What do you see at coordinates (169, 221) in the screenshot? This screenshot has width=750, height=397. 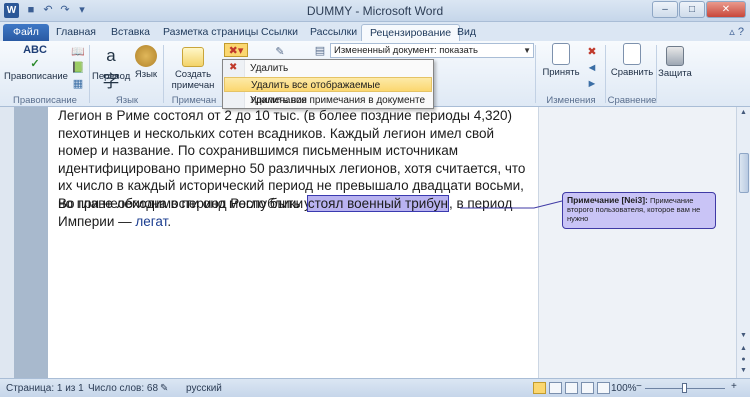 I see `paragraph-2-end: .` at bounding box center [169, 221].